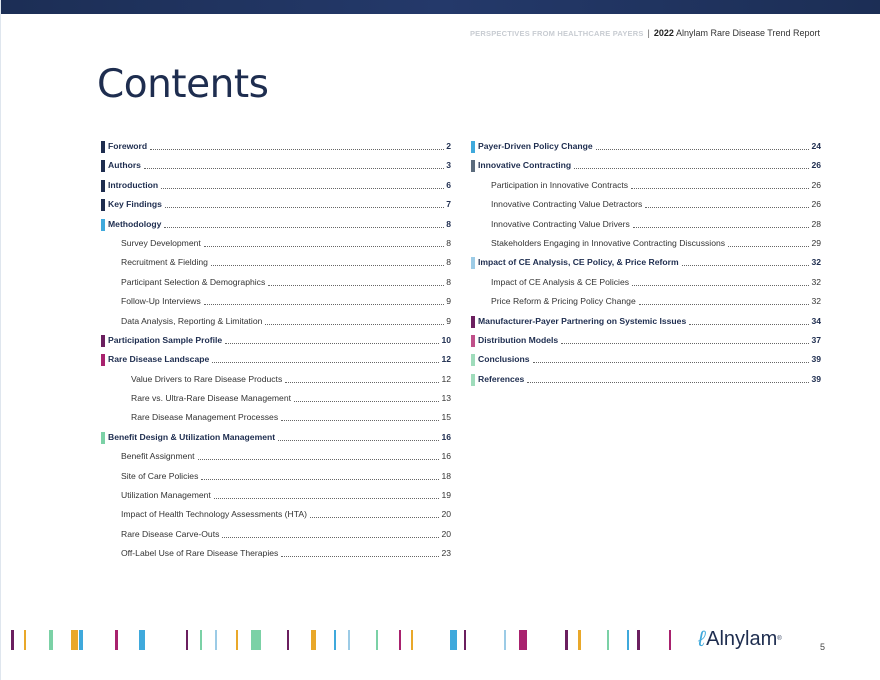 This screenshot has height=680, width=880. Describe the element at coordinates (646, 363) in the screenshot. I see `toc-entry: Conclusions 39` at that location.